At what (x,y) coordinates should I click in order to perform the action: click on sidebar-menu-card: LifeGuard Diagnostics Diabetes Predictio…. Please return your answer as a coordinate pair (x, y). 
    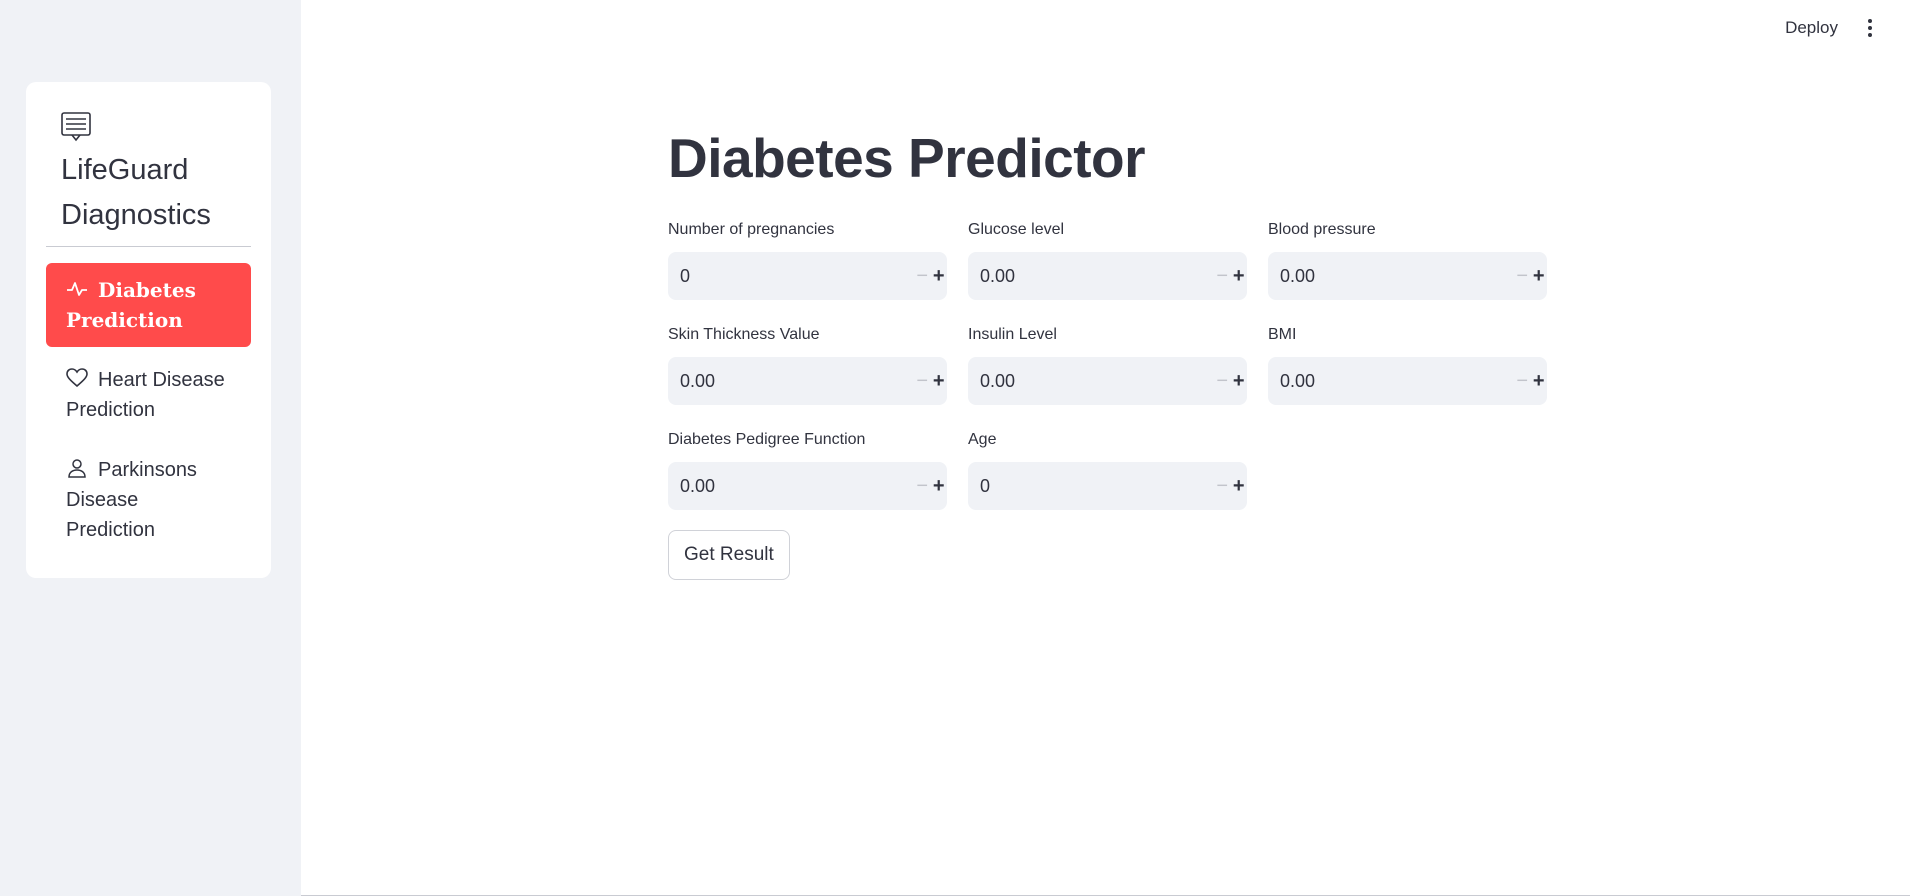
    Looking at the image, I should click on (148, 330).